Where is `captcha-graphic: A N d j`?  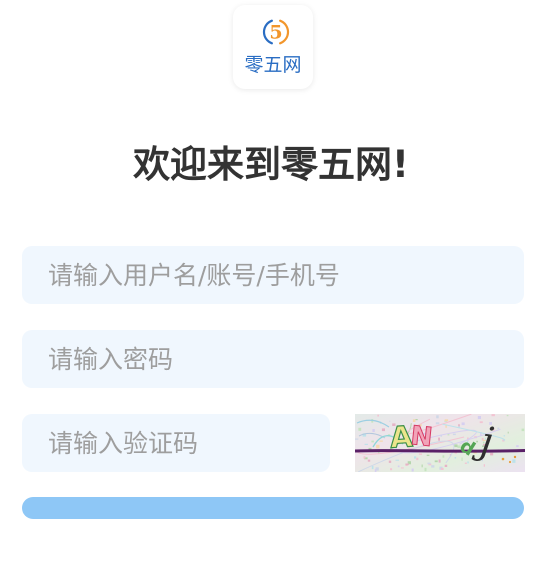 captcha-graphic: A N d j is located at coordinates (440, 443).